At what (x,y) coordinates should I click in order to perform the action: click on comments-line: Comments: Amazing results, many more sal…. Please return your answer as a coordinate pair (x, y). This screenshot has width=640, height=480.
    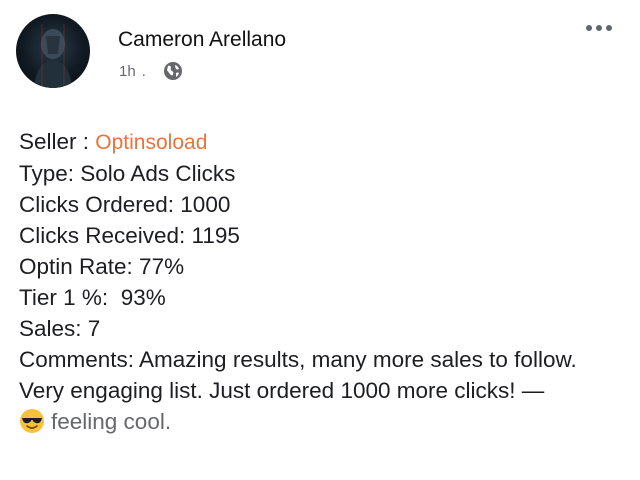
    Looking at the image, I should click on (298, 359).